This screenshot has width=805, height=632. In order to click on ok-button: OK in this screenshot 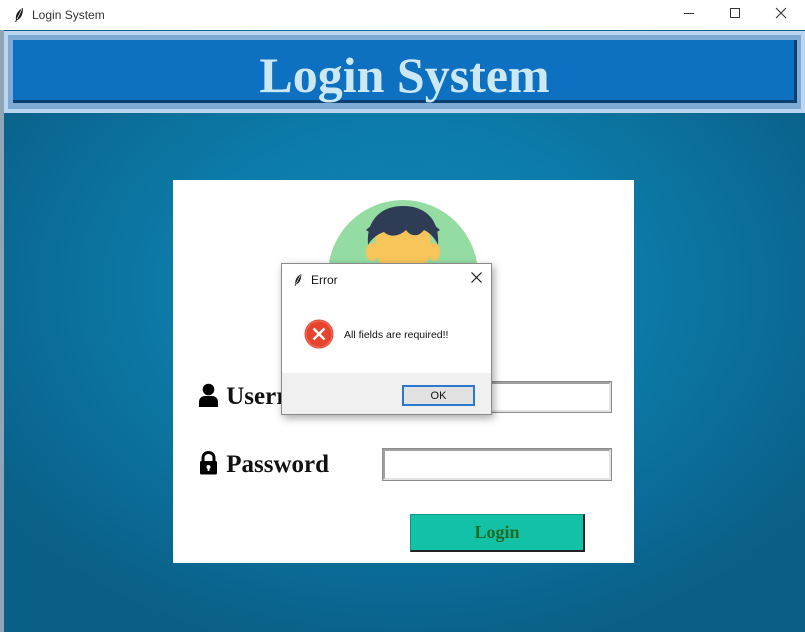, I will do `click(438, 395)`.